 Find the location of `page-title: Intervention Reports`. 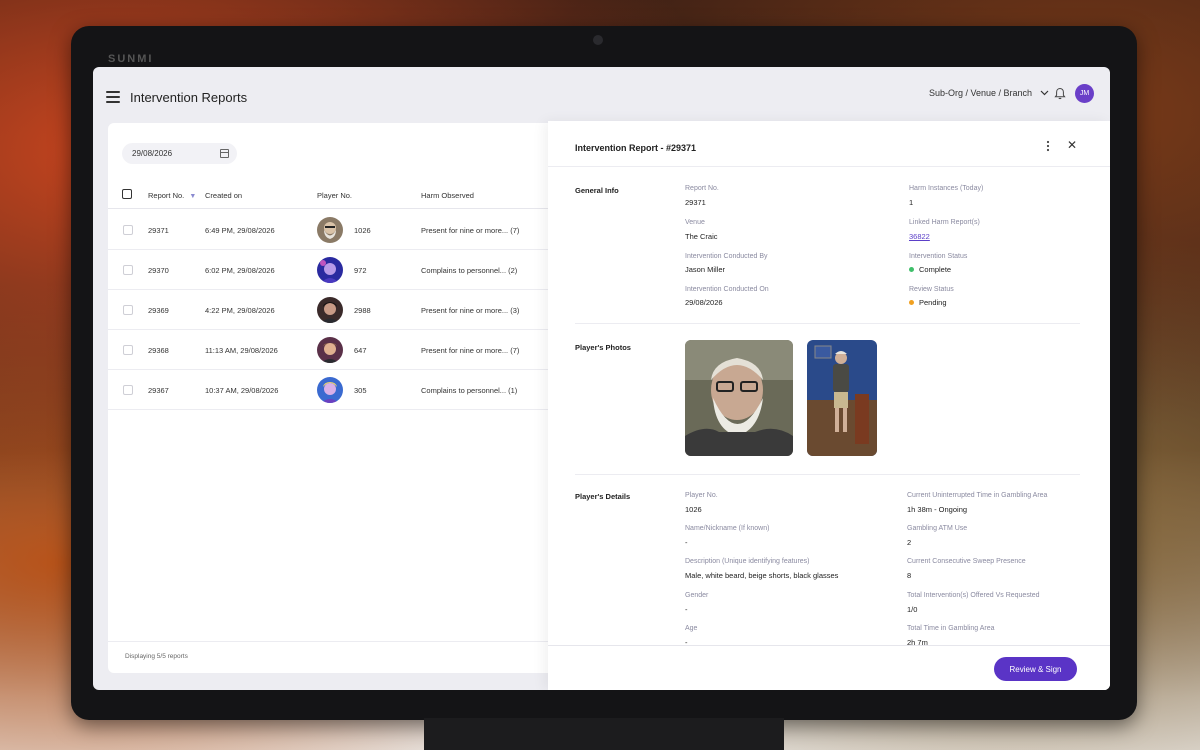

page-title: Intervention Reports is located at coordinates (189, 97).